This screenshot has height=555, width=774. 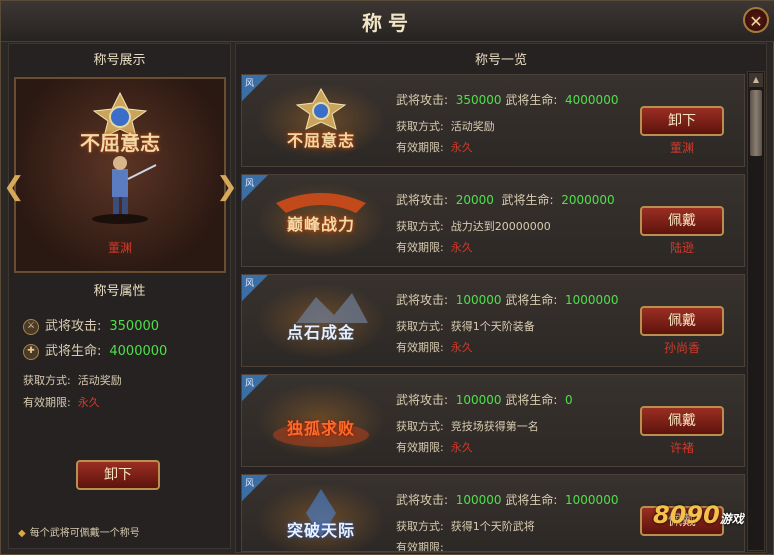 I want to click on close-icon: ✕, so click(x=756, y=21).